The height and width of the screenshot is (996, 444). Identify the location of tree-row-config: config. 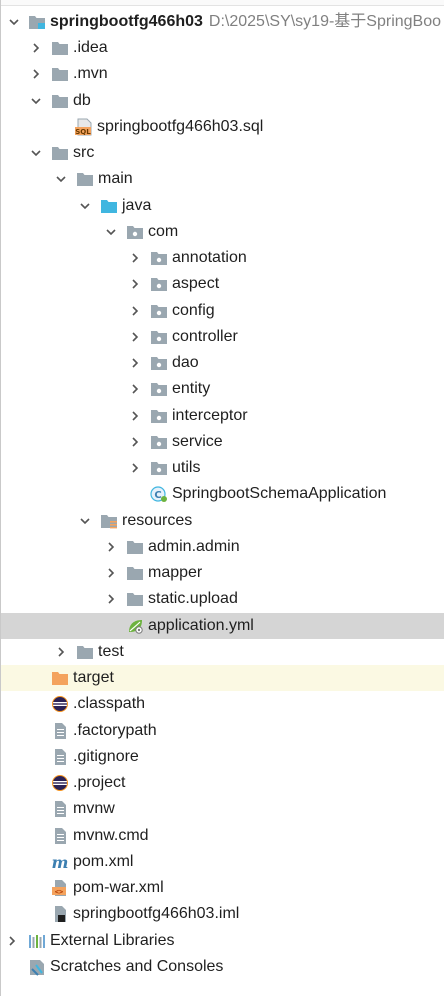
(222, 311).